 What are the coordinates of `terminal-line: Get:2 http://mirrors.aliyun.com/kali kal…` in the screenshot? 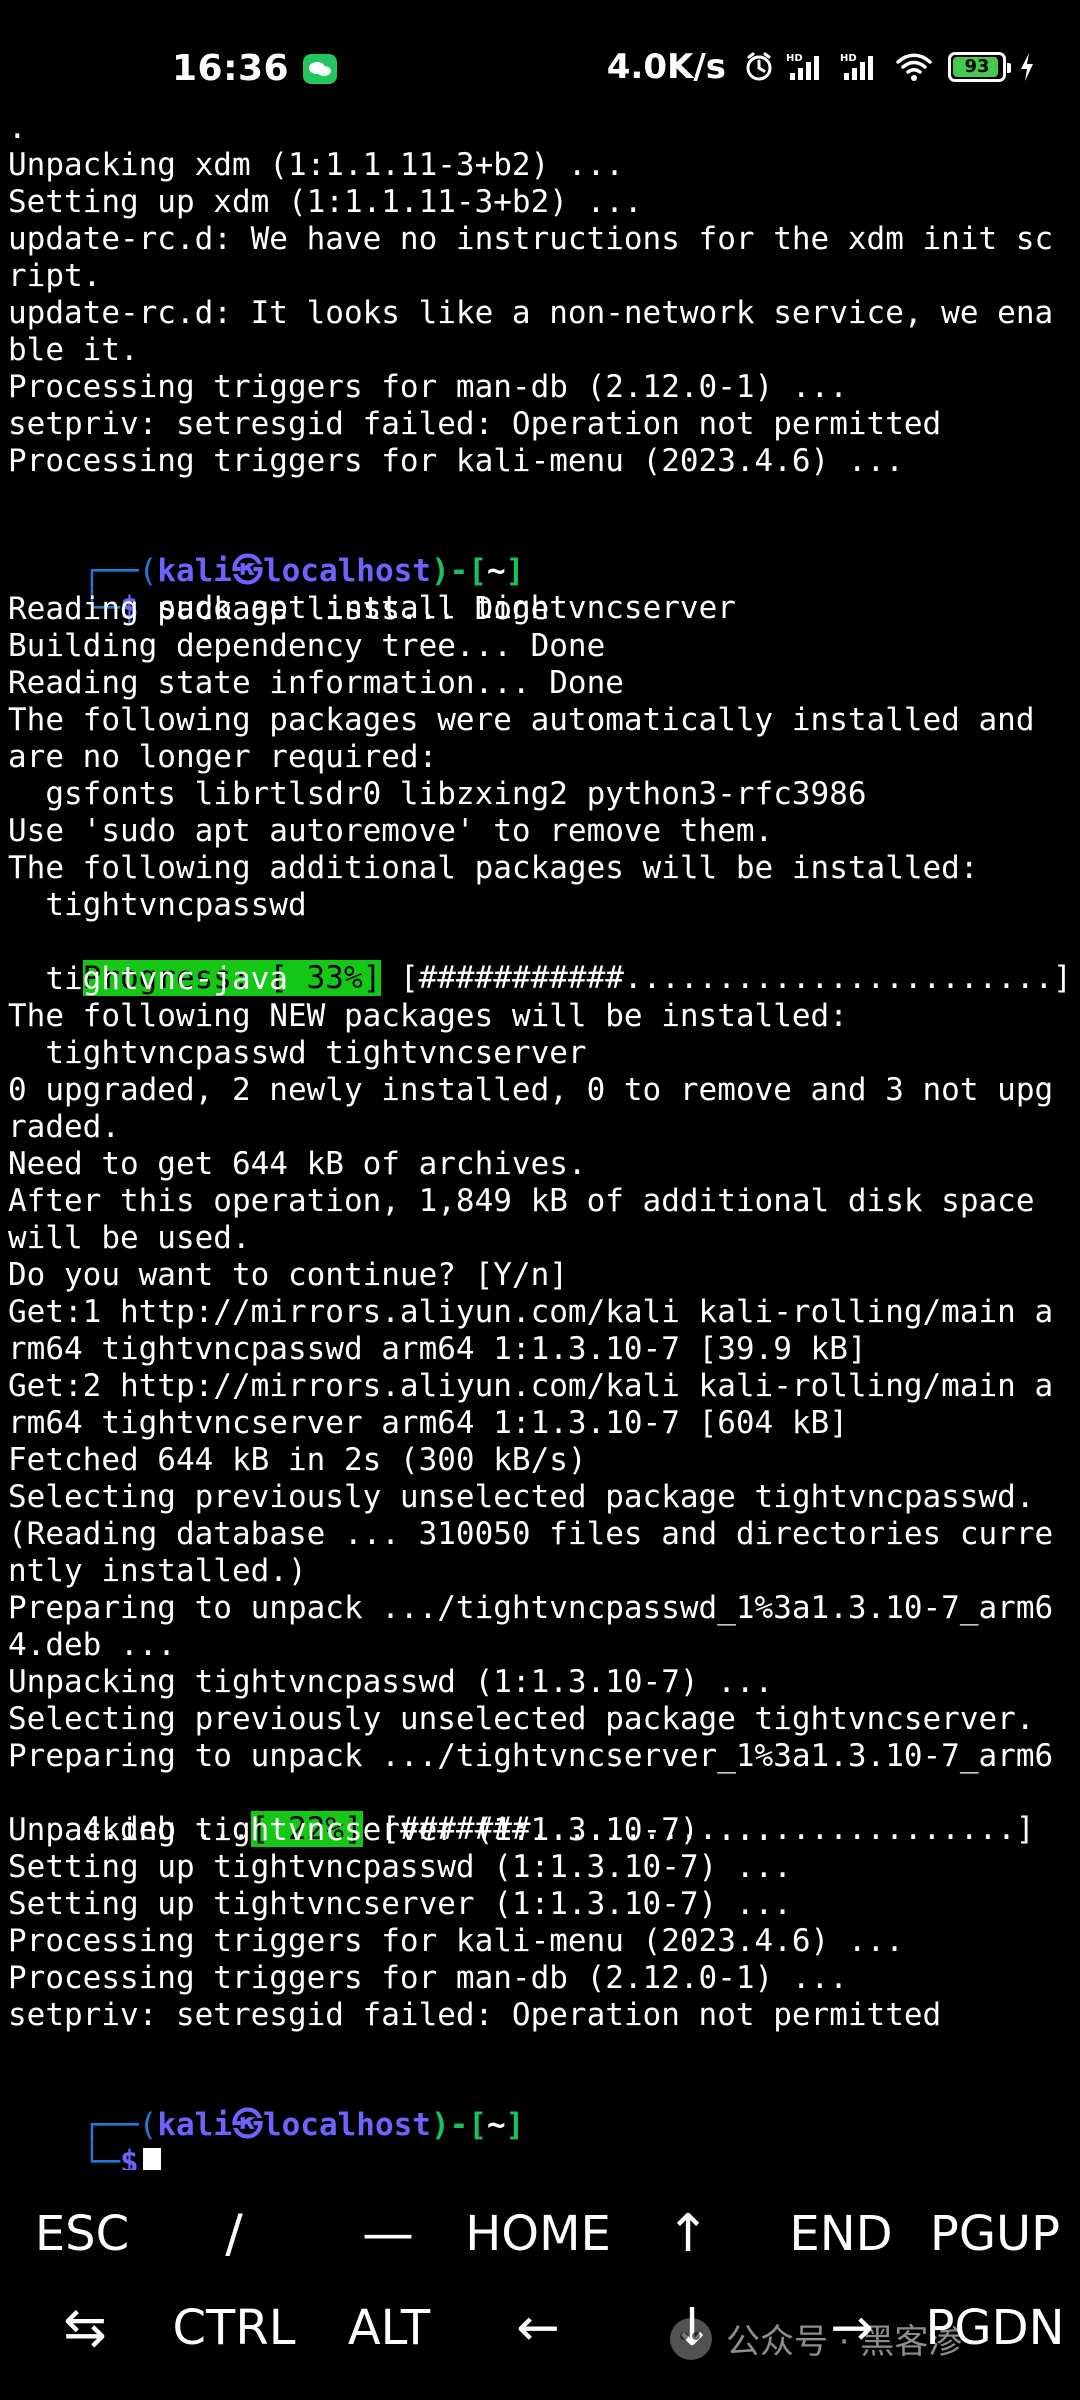 It's located at (531, 1386).